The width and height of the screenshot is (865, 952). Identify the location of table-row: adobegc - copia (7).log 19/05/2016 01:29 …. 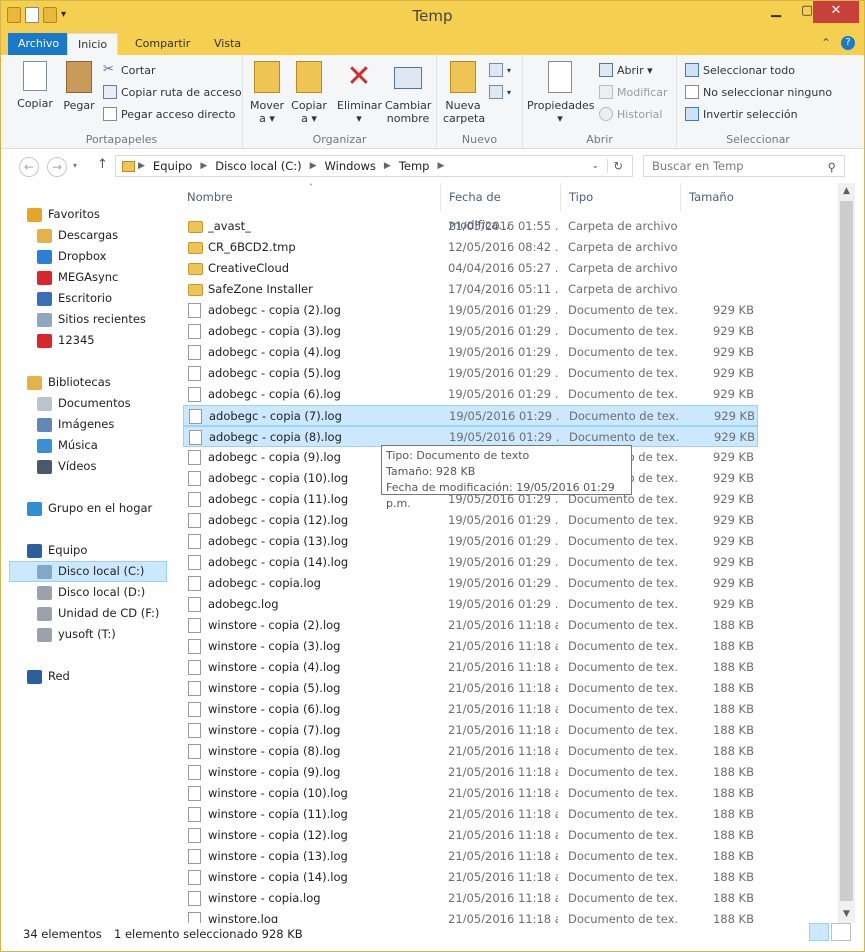
(470, 415).